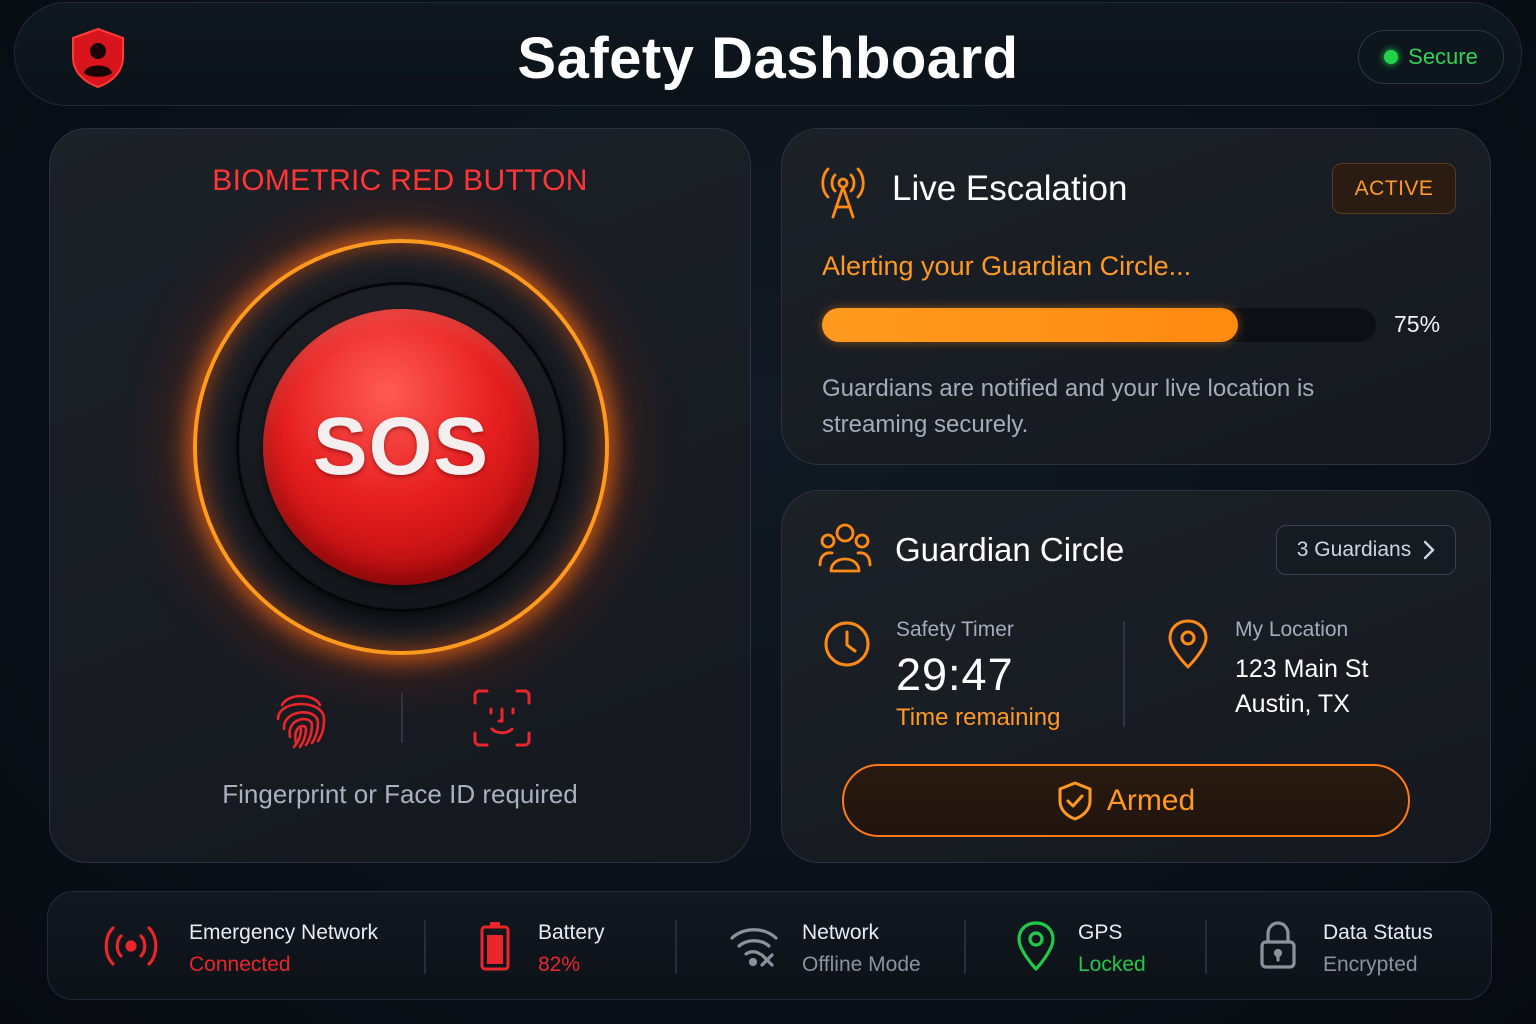 This screenshot has width=1536, height=1024. I want to click on status-value: Locked, so click(1112, 964).